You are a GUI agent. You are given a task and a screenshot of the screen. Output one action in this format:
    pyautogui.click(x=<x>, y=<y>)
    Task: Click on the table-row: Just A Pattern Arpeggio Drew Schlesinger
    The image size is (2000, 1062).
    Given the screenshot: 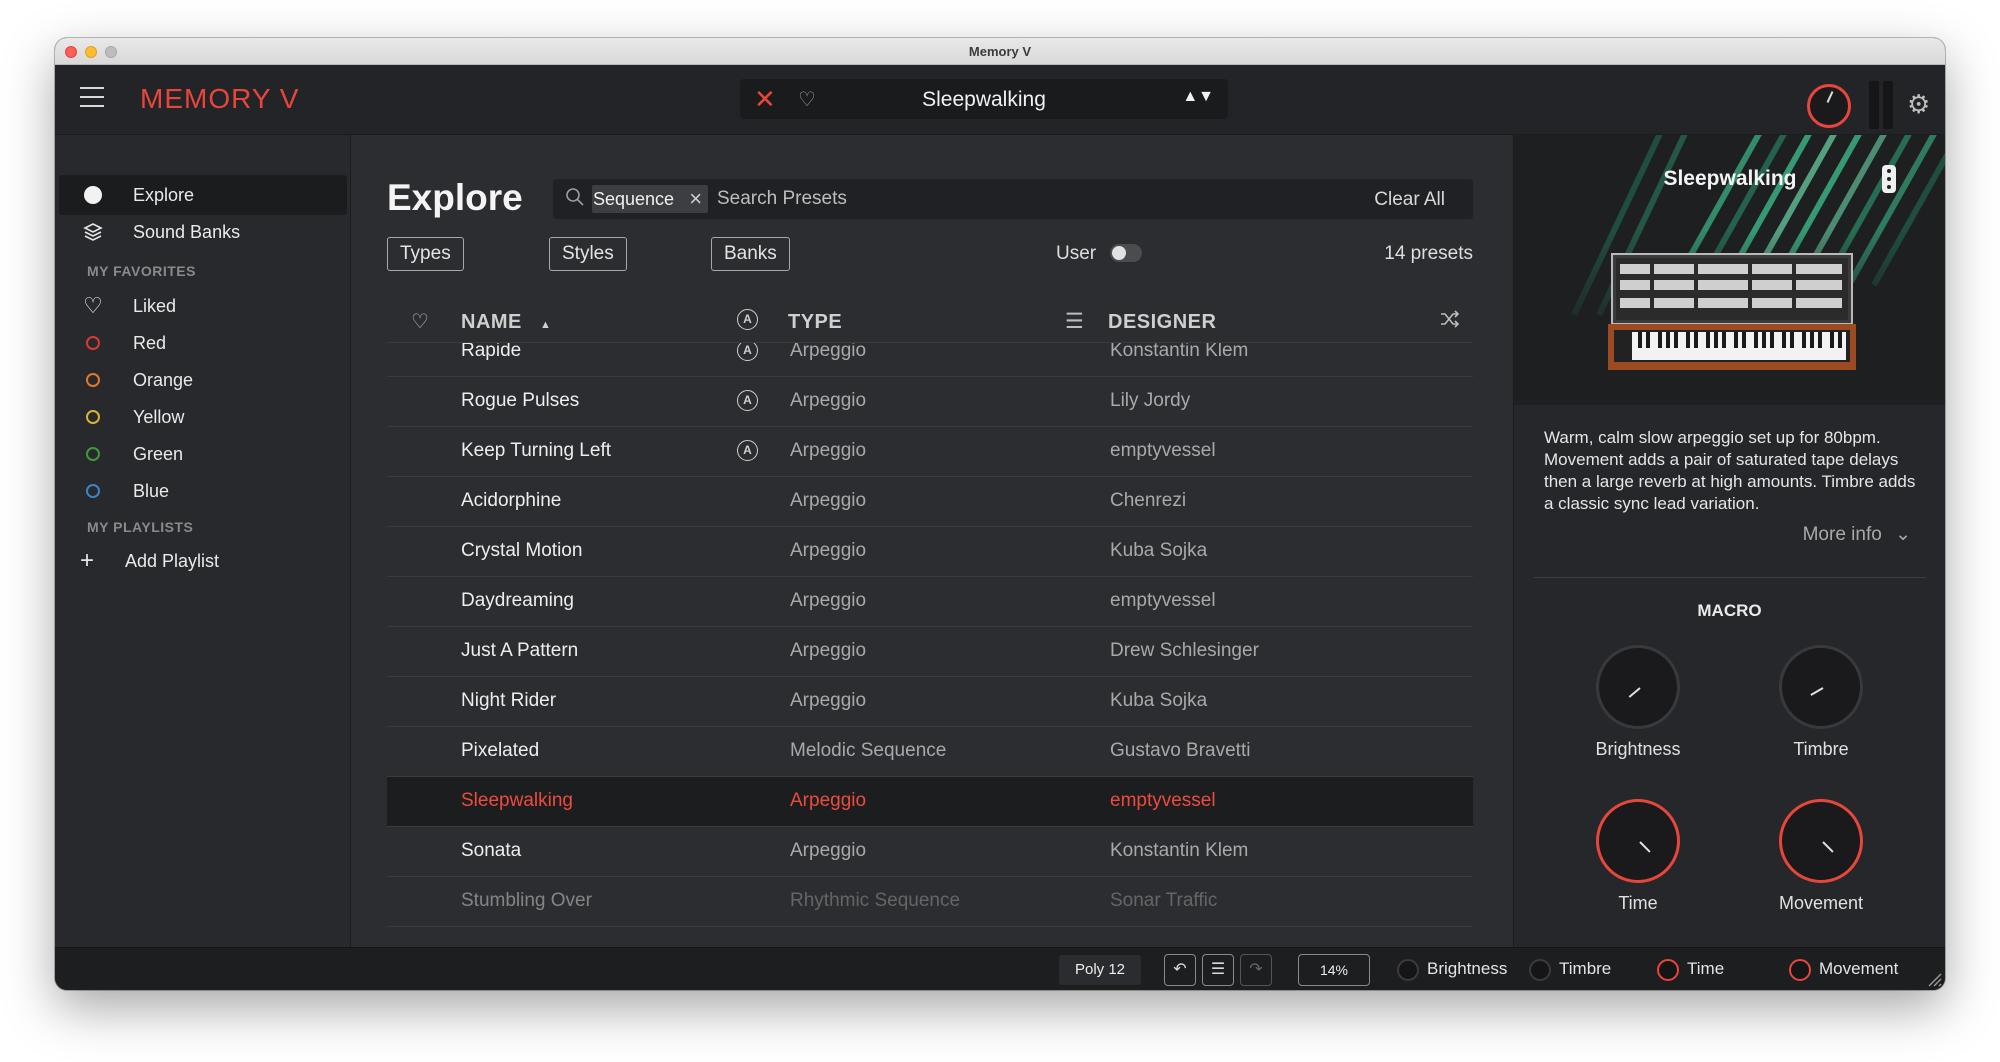 What is the action you would take?
    pyautogui.click(x=930, y=652)
    